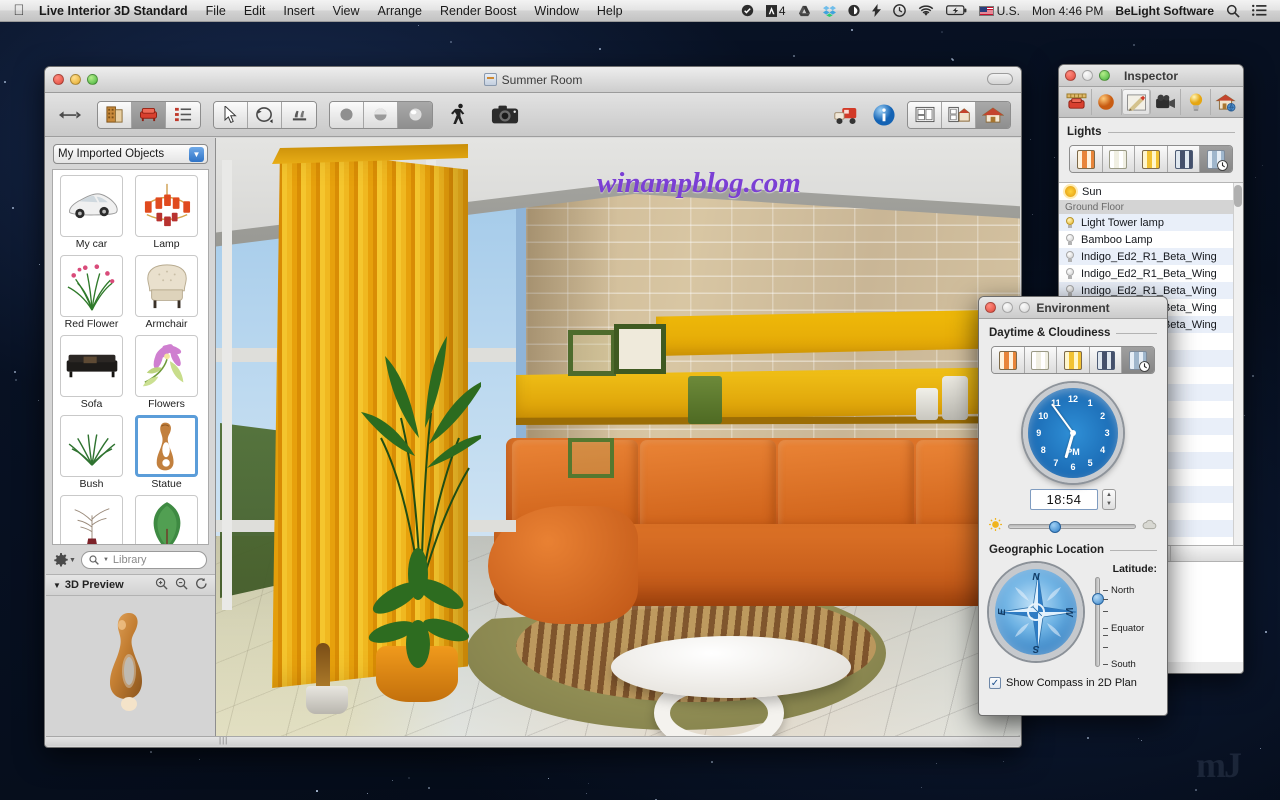  I want to click on stepper-down-icon: ▼, so click(1109, 504).